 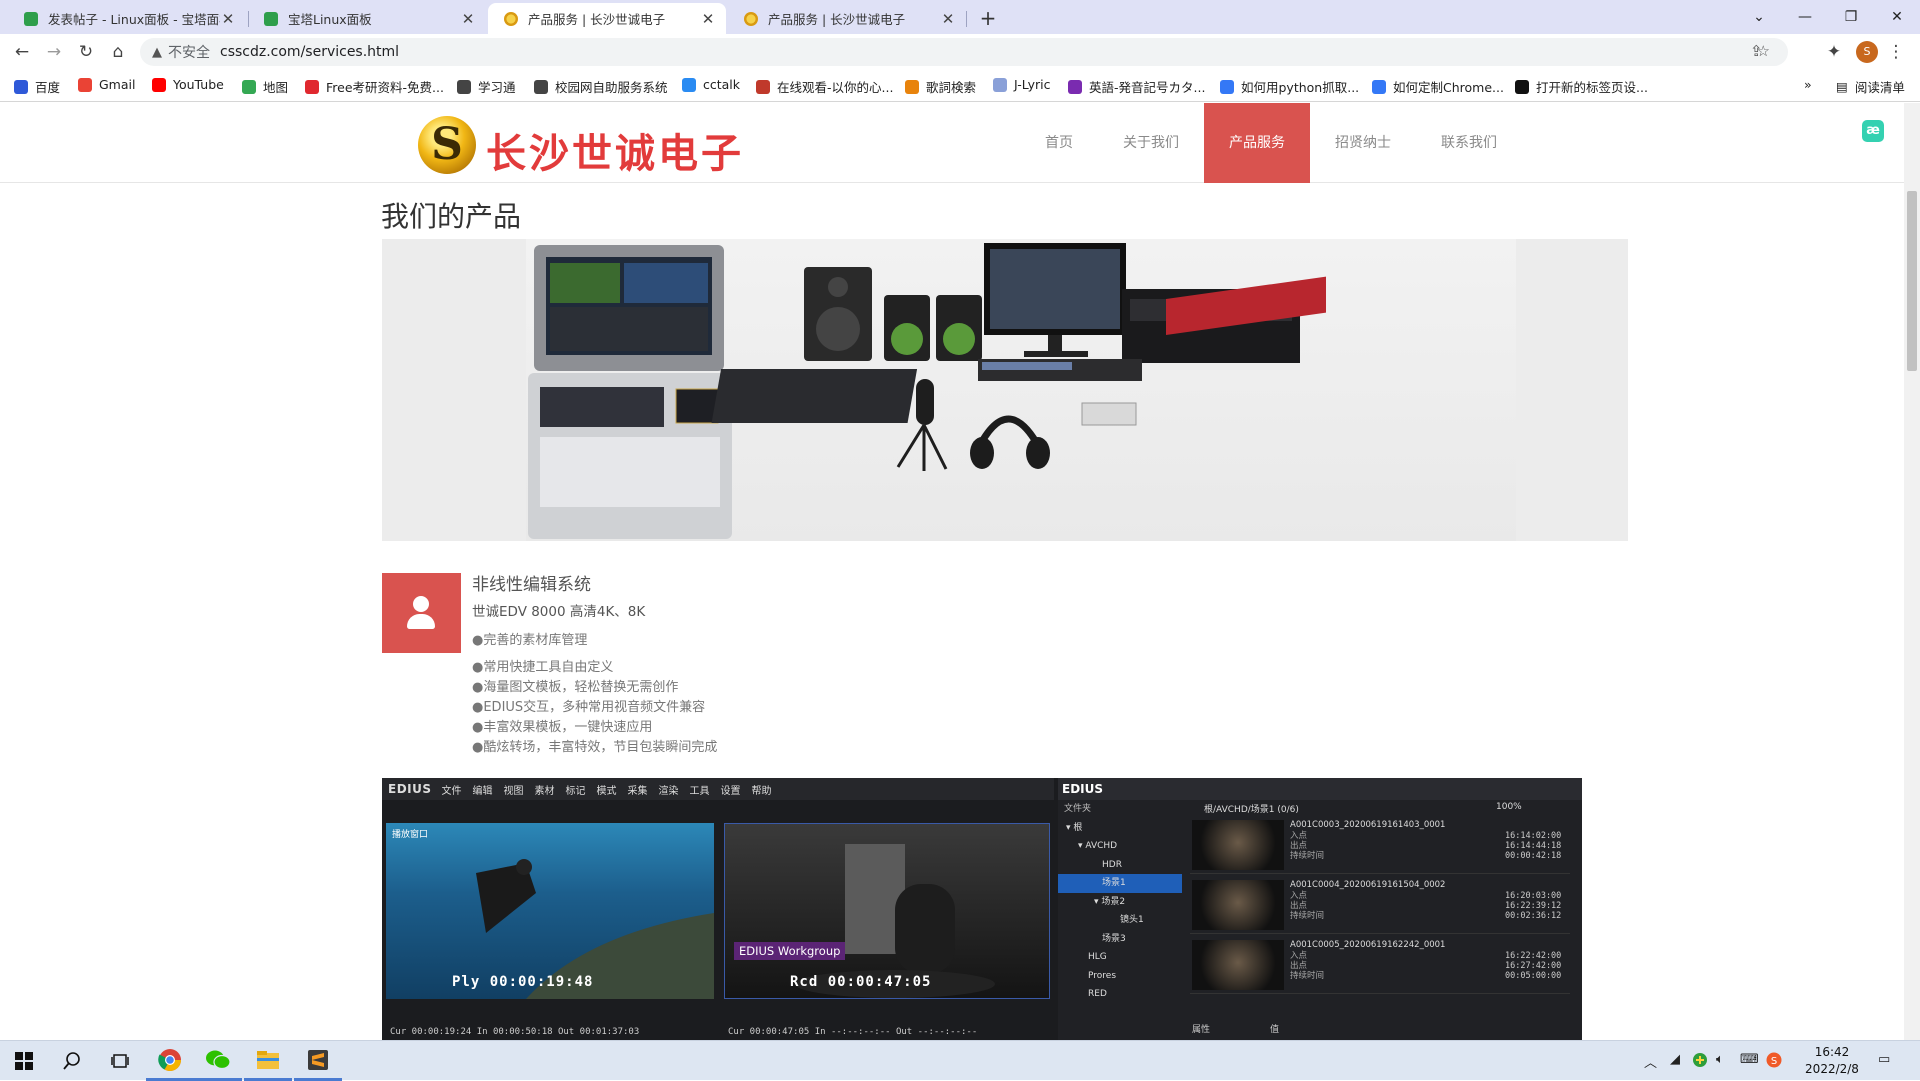 What do you see at coordinates (1851, 17) in the screenshot?
I see `restore-icon: ❐` at bounding box center [1851, 17].